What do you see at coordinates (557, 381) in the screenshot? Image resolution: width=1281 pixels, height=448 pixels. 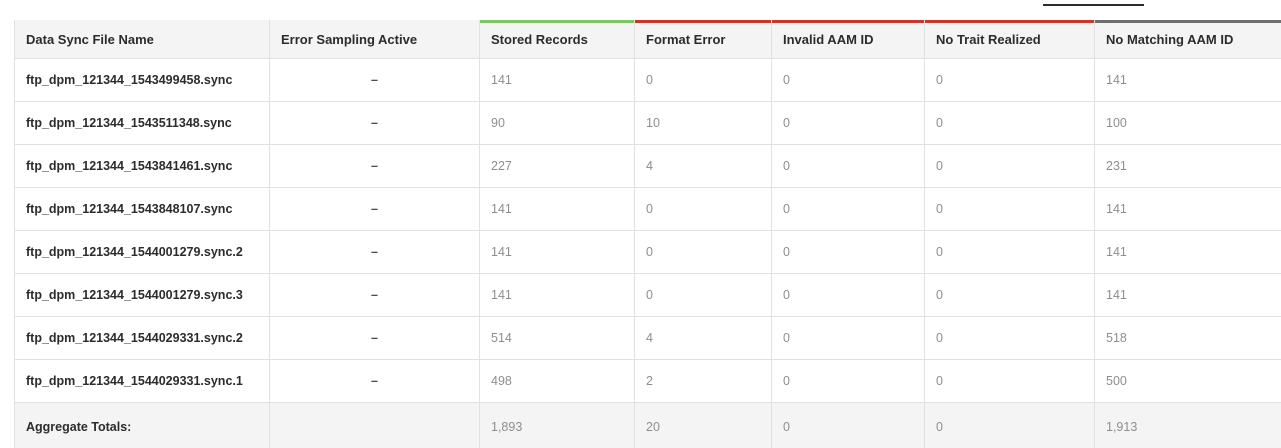 I see `cell-stored-records: 498` at bounding box center [557, 381].